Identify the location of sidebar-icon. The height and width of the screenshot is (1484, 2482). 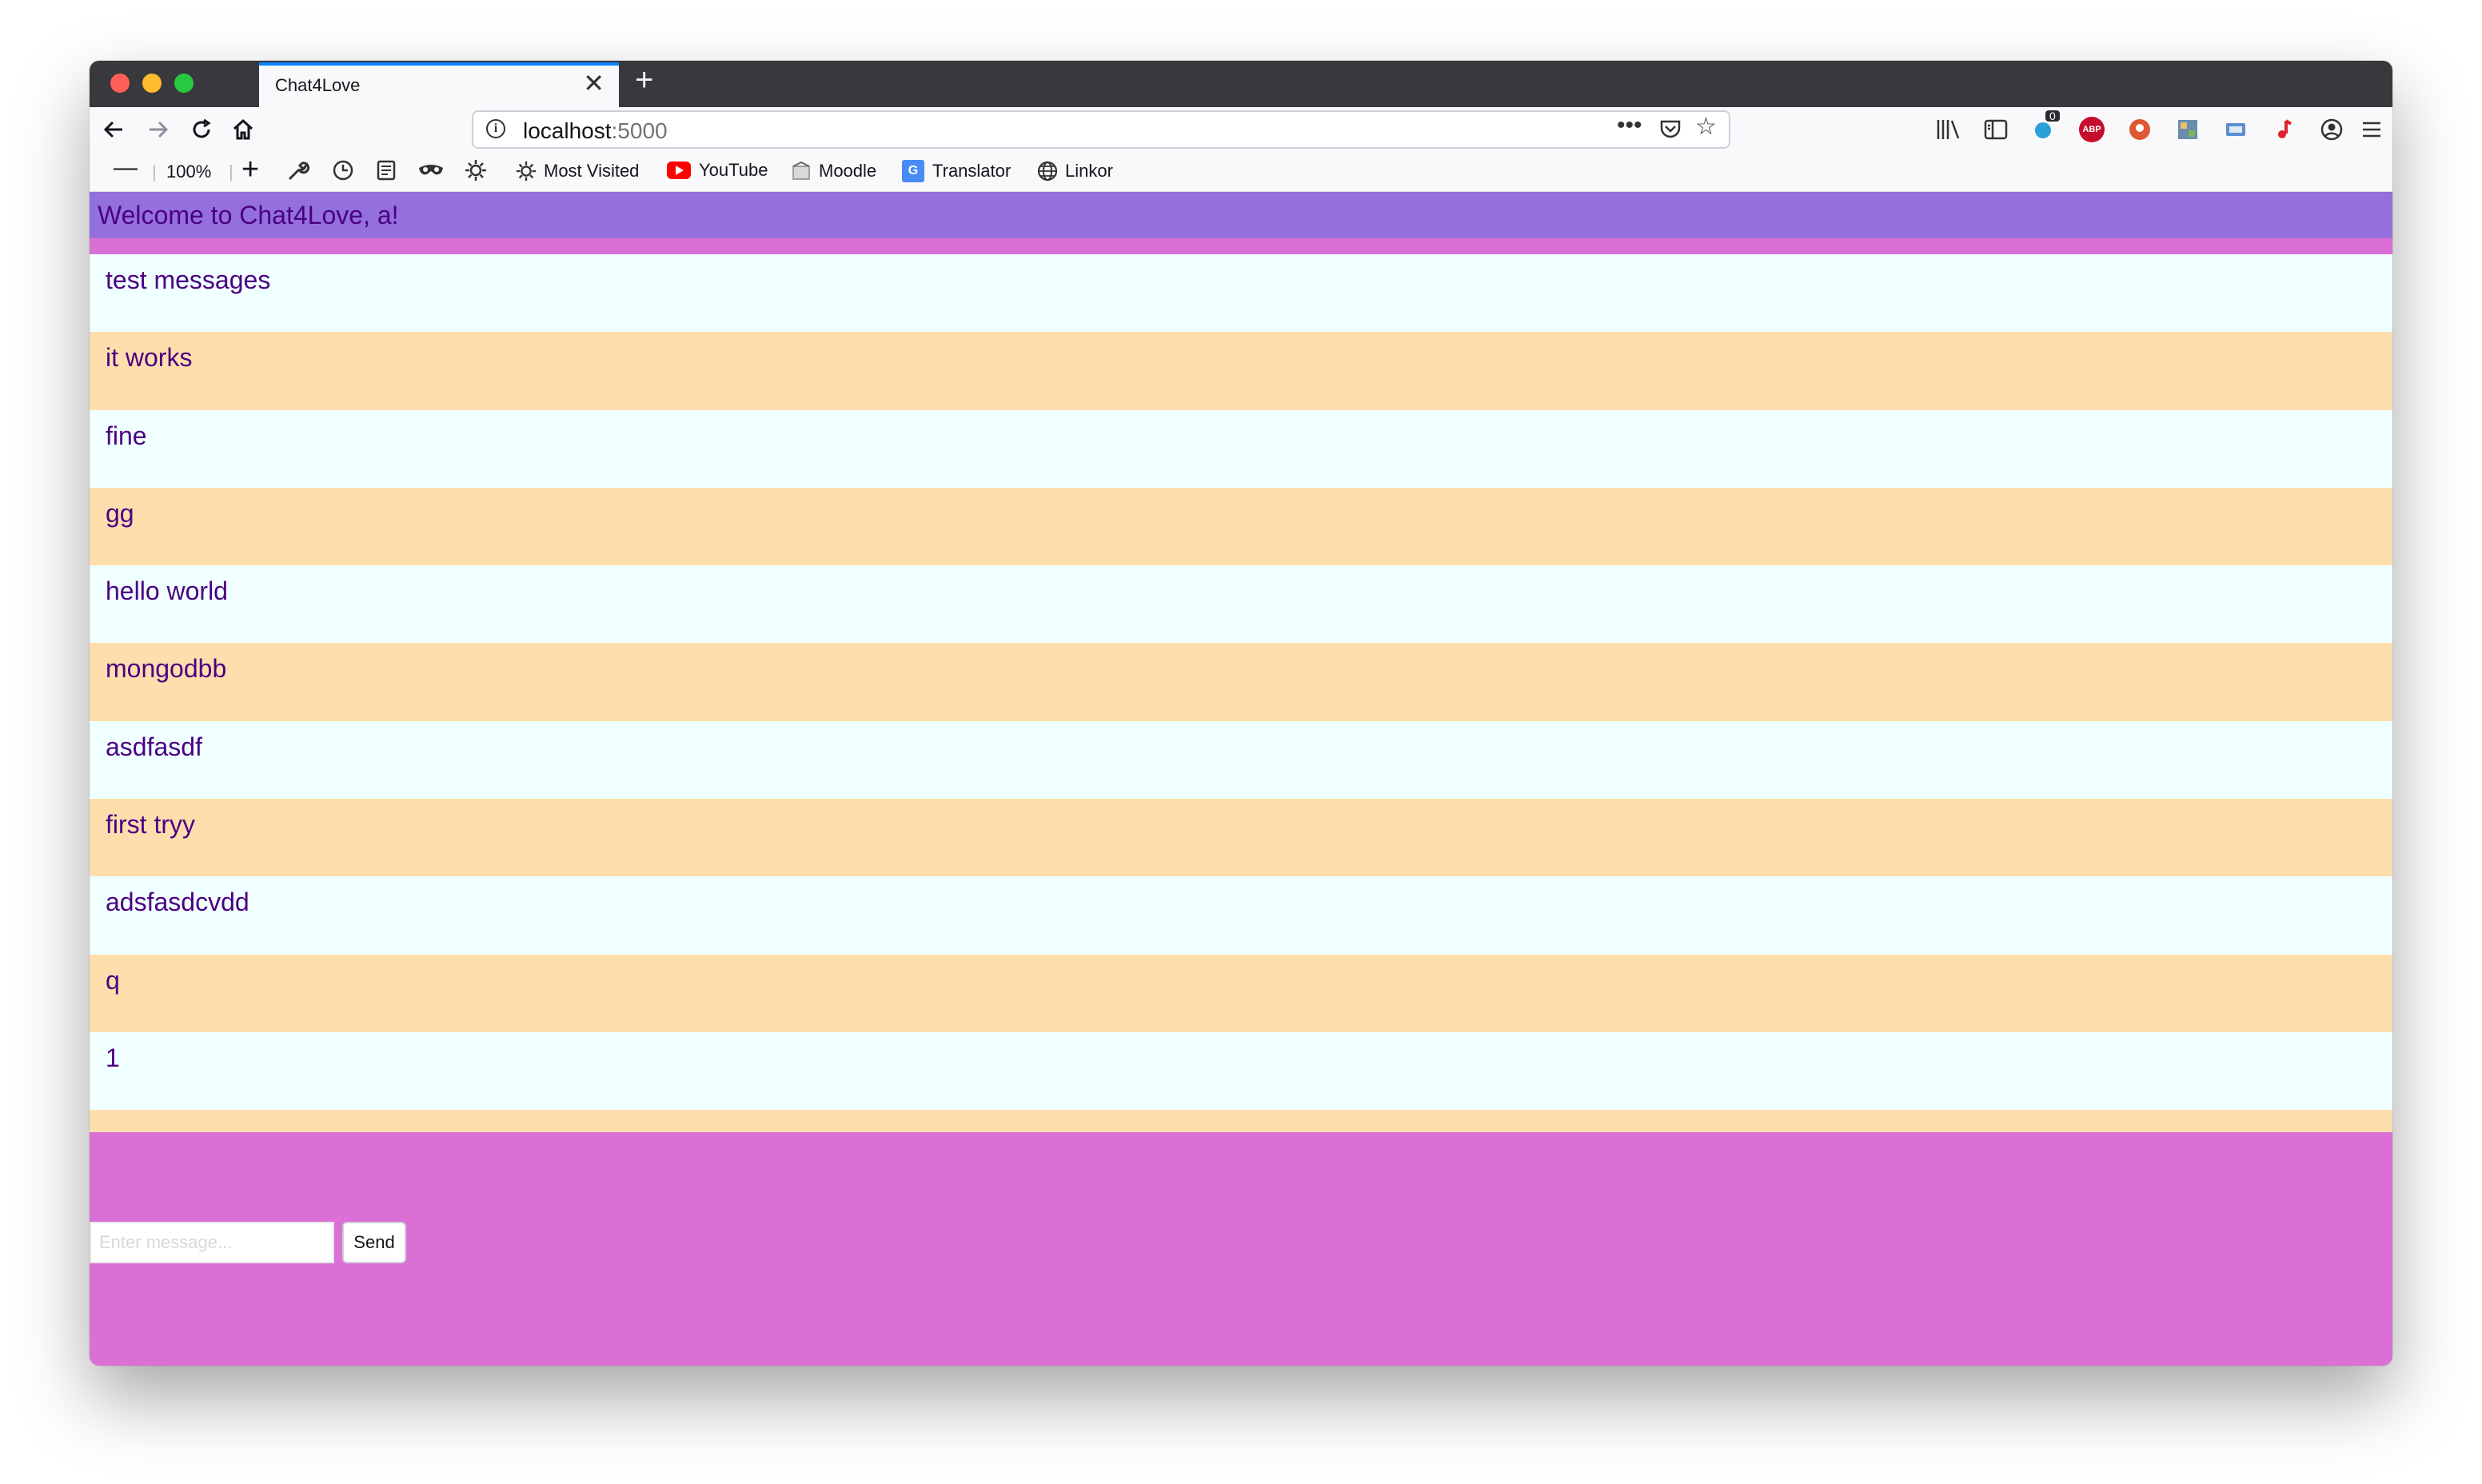
(1995, 129).